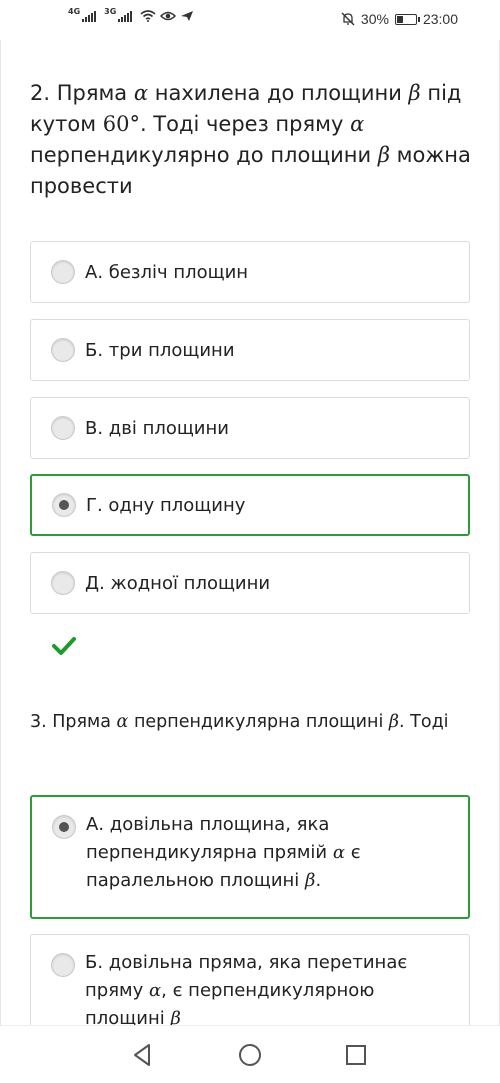  Describe the element at coordinates (250, 505) in the screenshot. I see `q2-option-d: Г. одну площину` at that location.